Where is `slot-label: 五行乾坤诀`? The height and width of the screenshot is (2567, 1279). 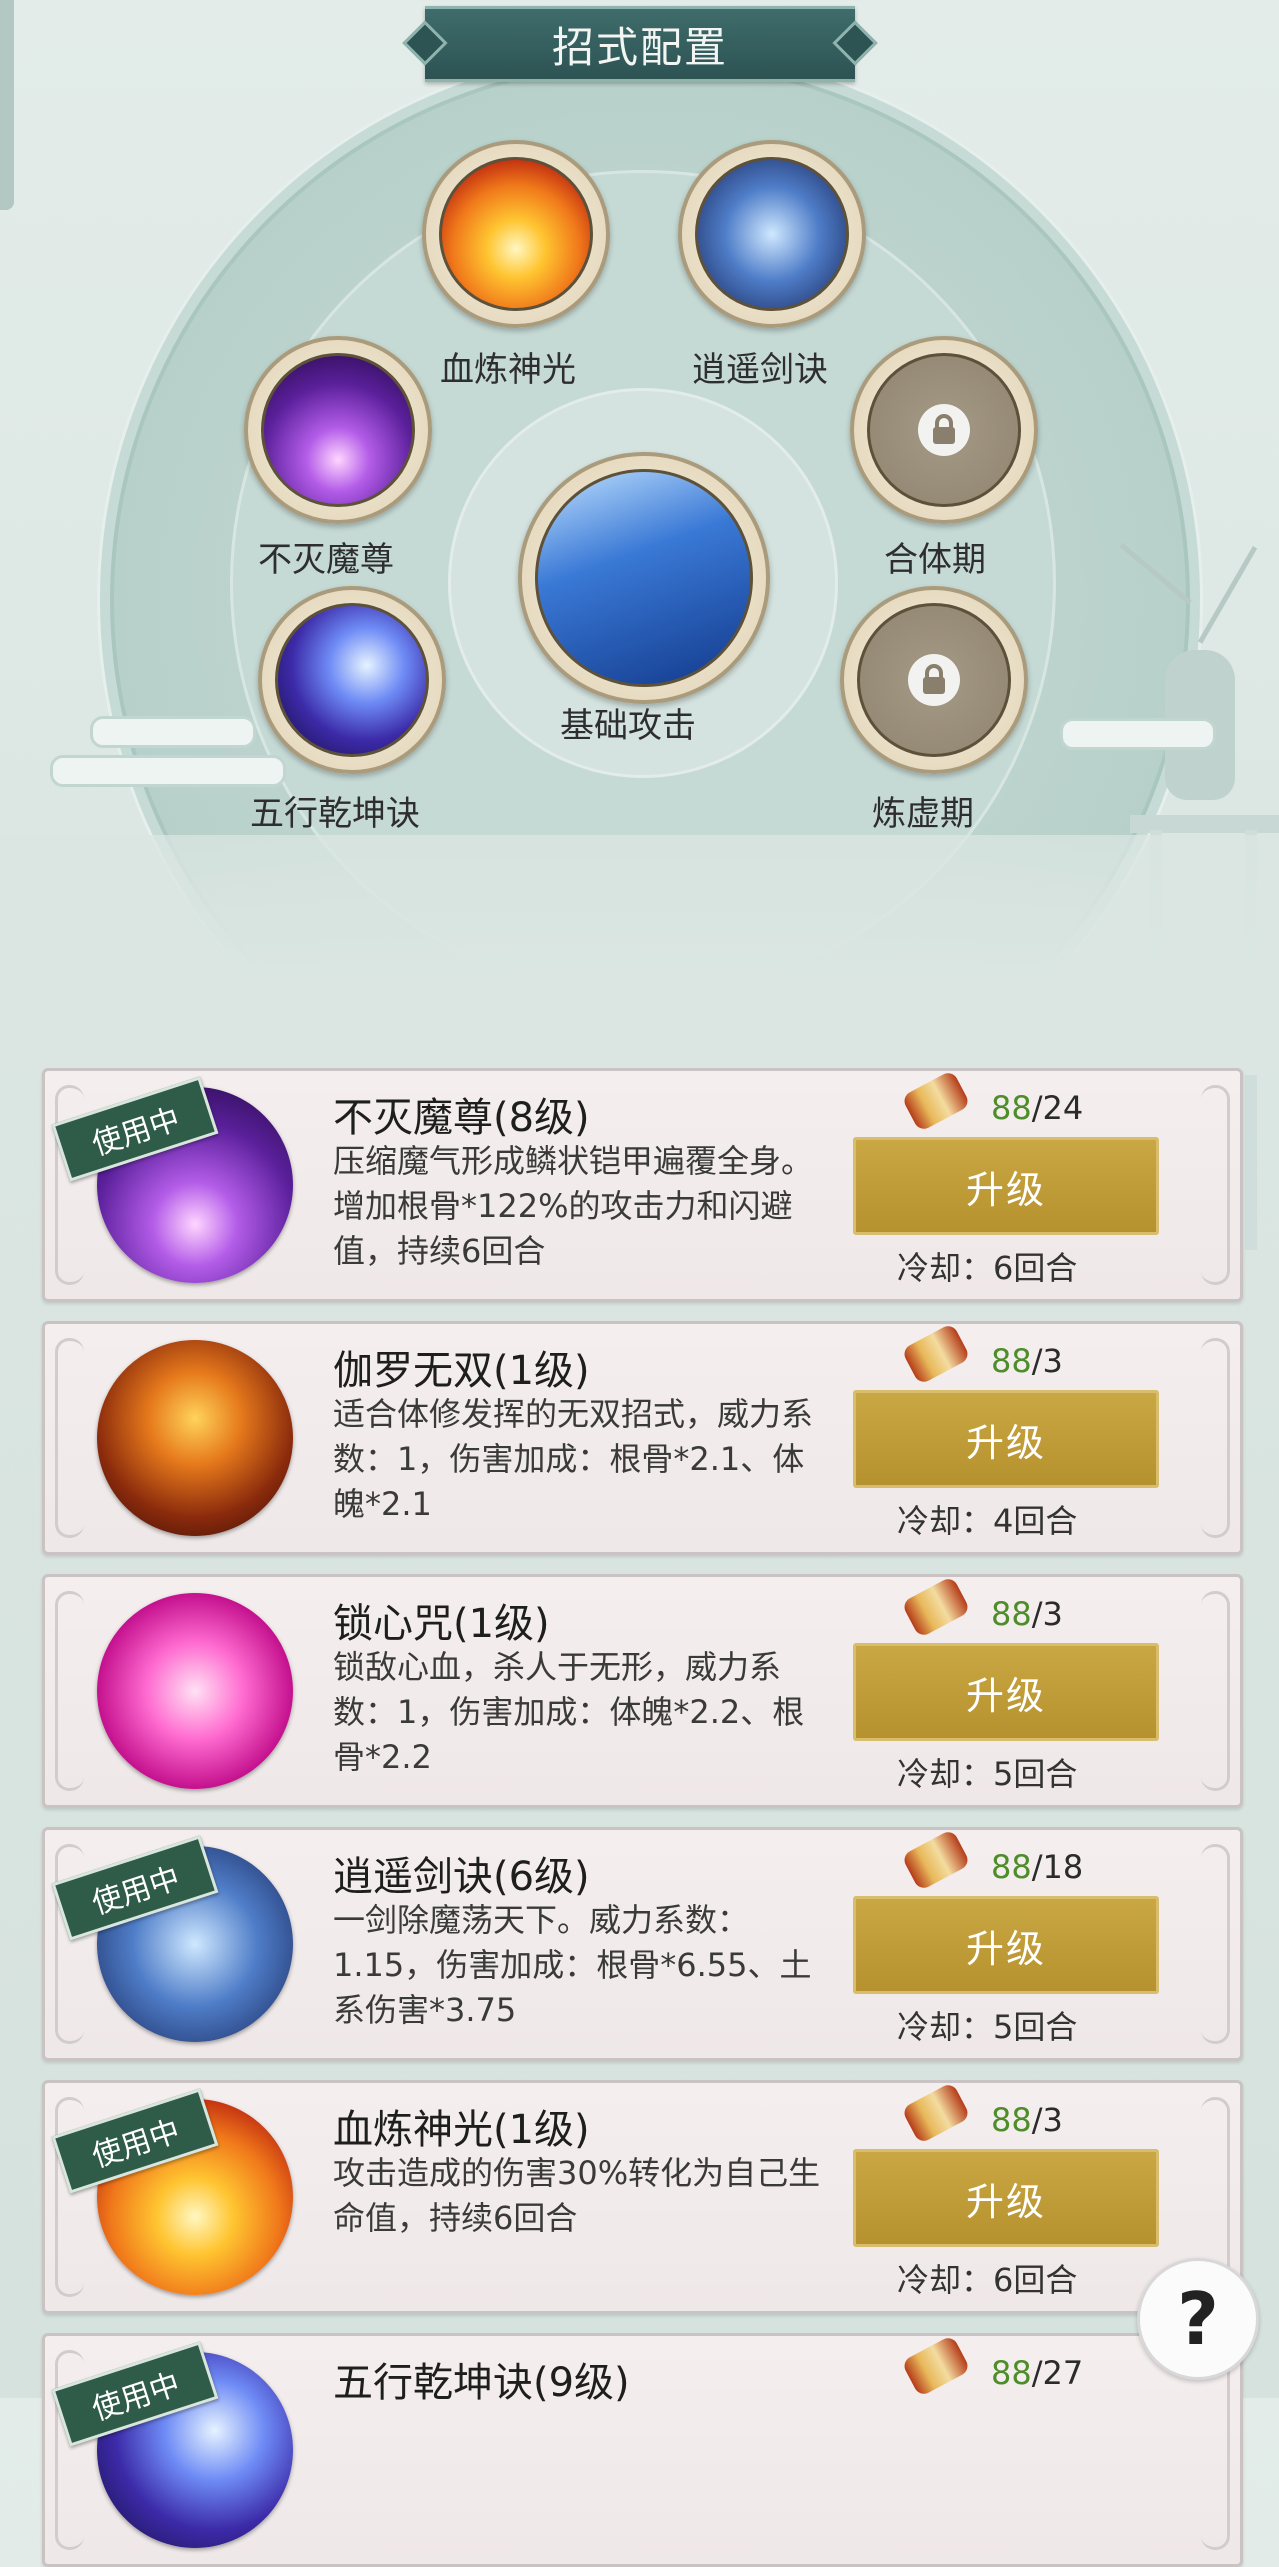 slot-label: 五行乾坤诀 is located at coordinates (335, 814).